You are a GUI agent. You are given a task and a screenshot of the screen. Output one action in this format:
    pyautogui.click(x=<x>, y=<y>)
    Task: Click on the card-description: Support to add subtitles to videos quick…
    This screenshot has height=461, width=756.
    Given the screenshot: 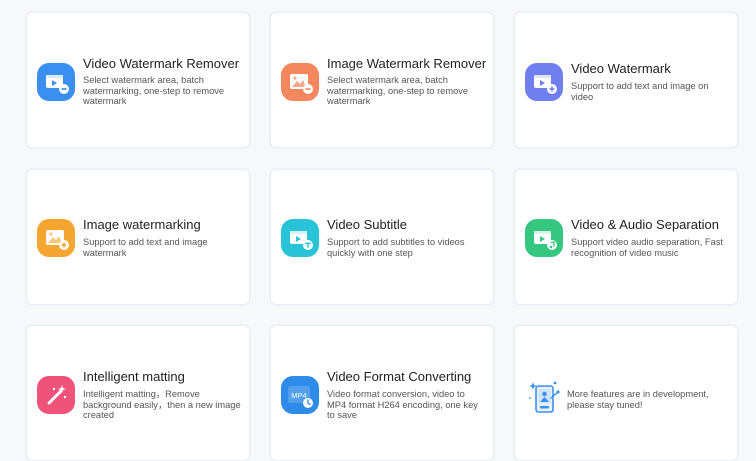 What is the action you would take?
    pyautogui.click(x=396, y=247)
    